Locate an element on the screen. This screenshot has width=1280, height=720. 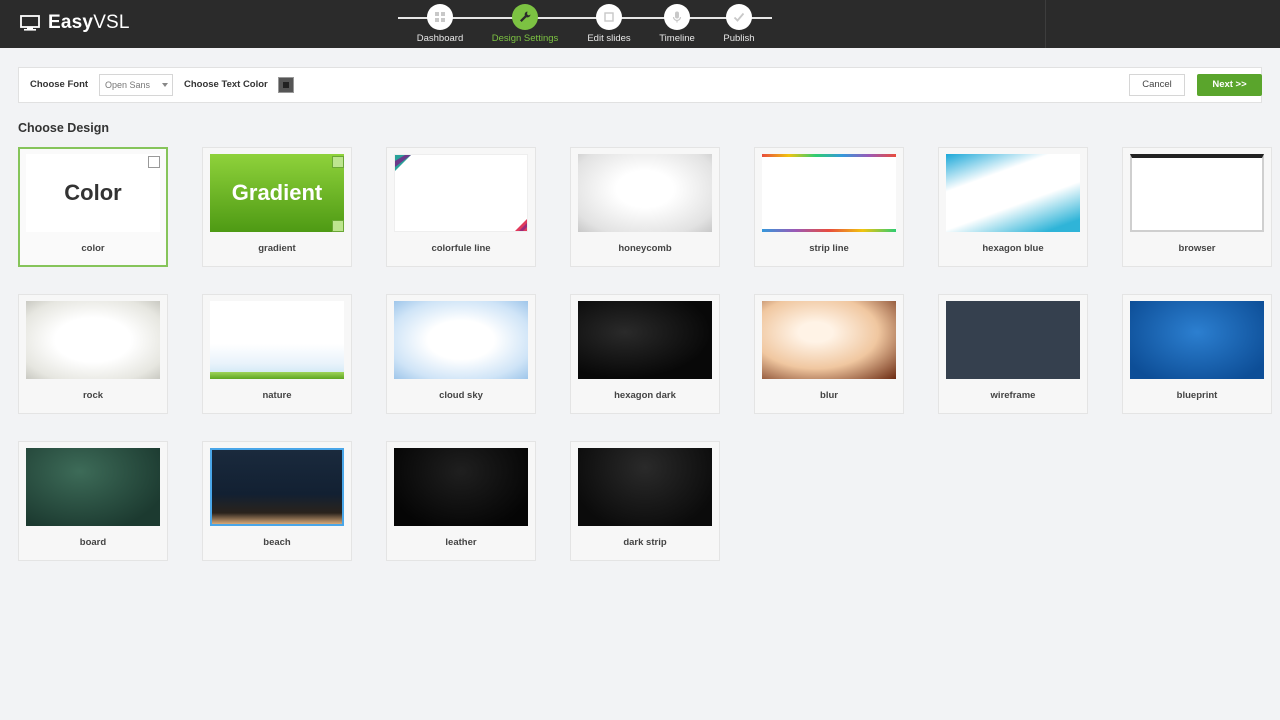
design-card-color: Color color is located at coordinates (93, 207).